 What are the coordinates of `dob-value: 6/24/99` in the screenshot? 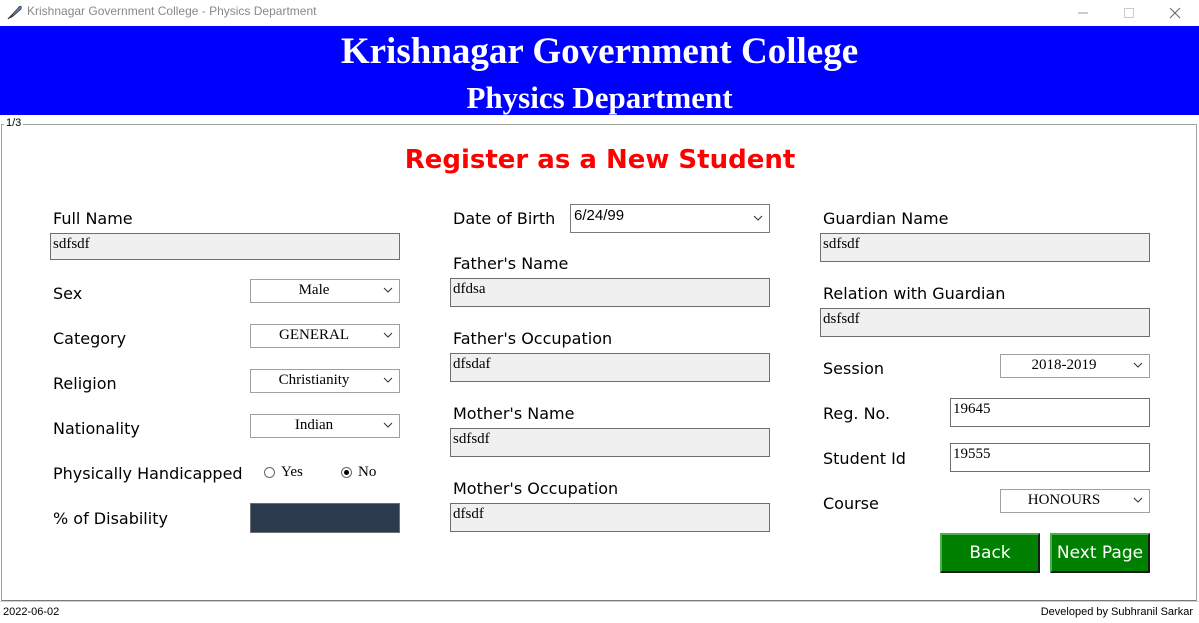 It's located at (599, 215).